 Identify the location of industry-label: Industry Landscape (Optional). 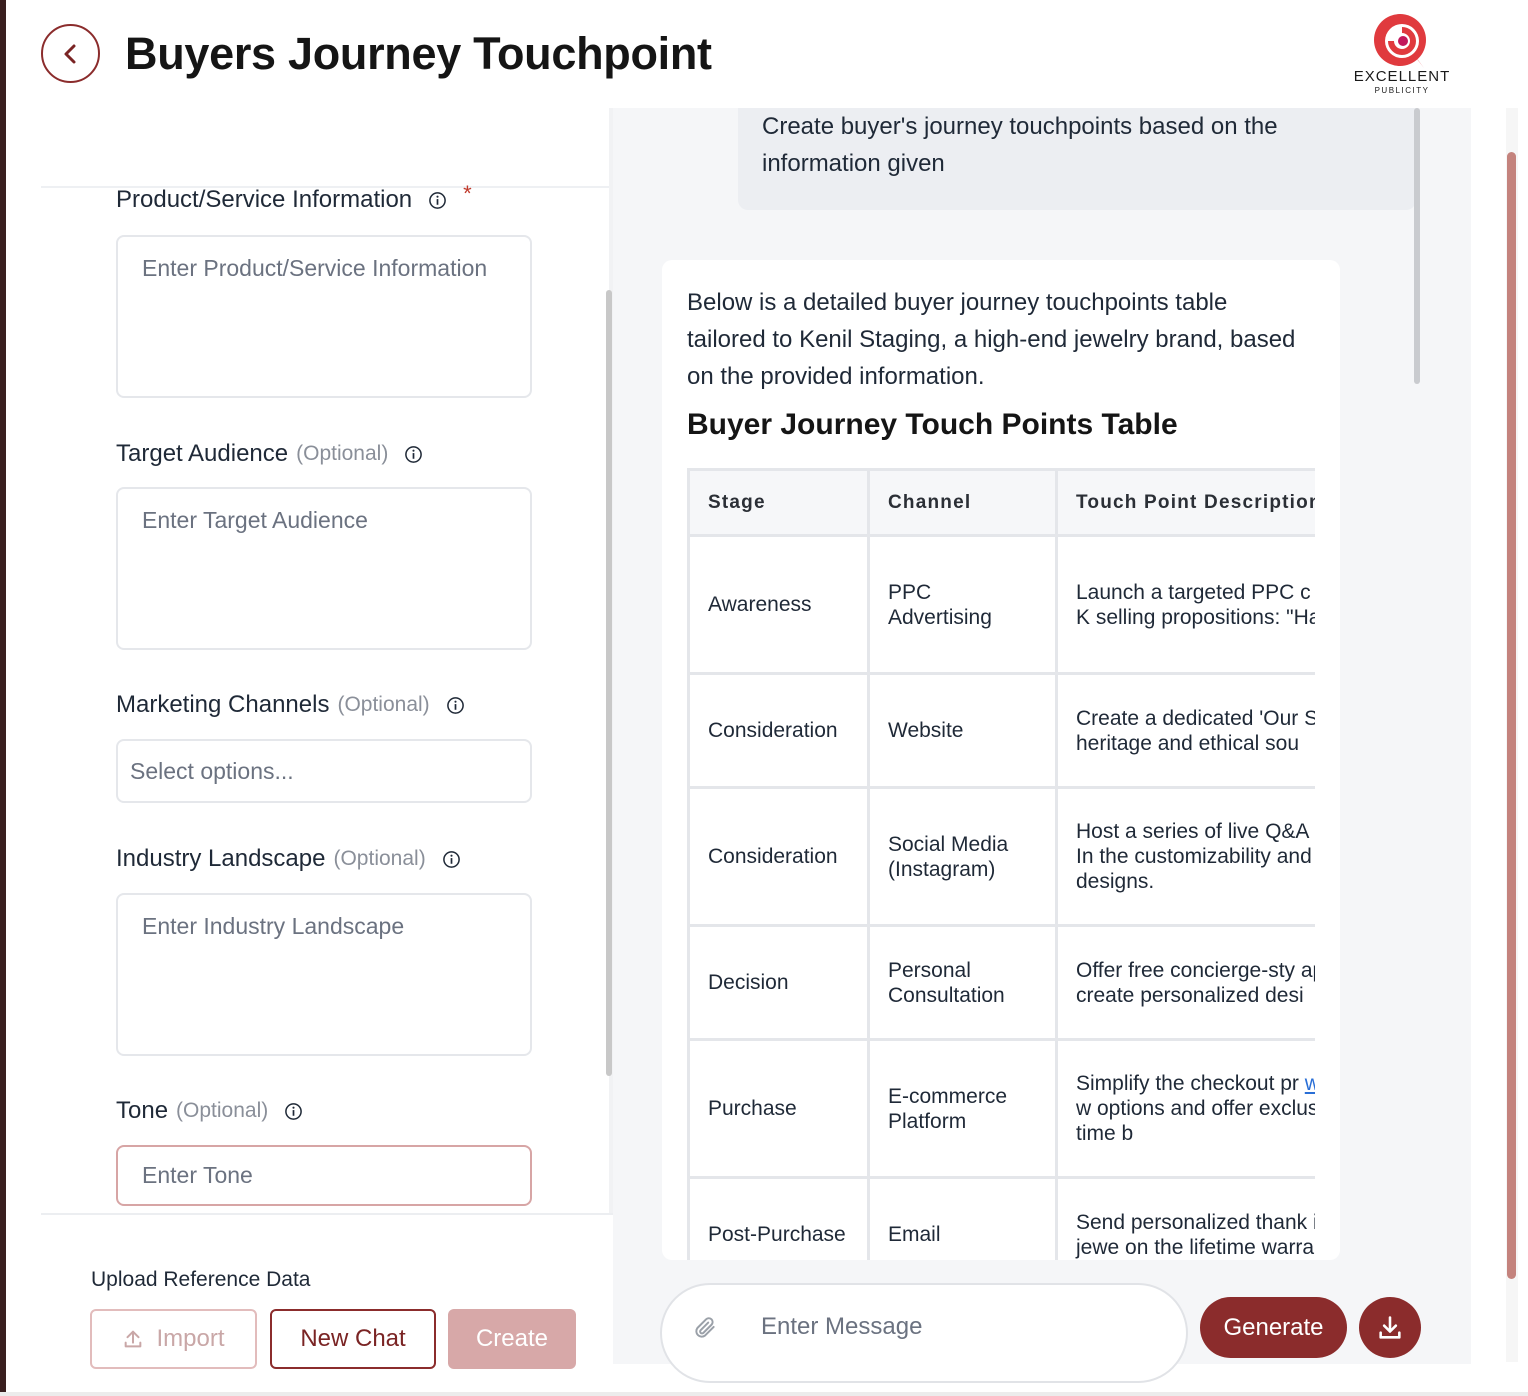
(288, 859).